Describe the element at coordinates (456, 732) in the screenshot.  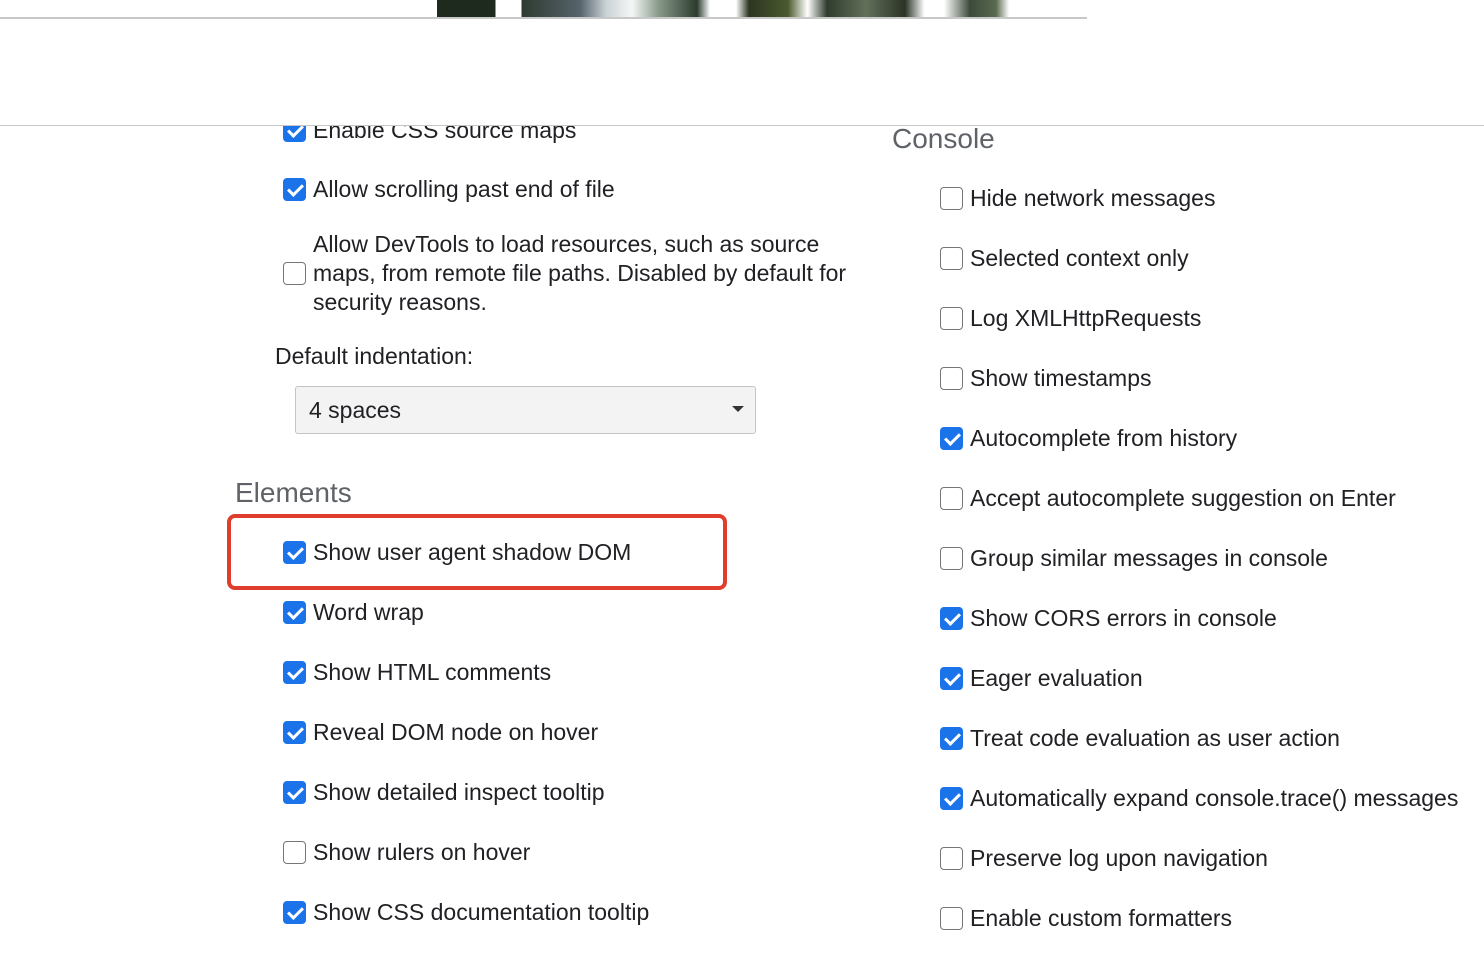
I see `setting-label: Reveal DOM node on hover` at that location.